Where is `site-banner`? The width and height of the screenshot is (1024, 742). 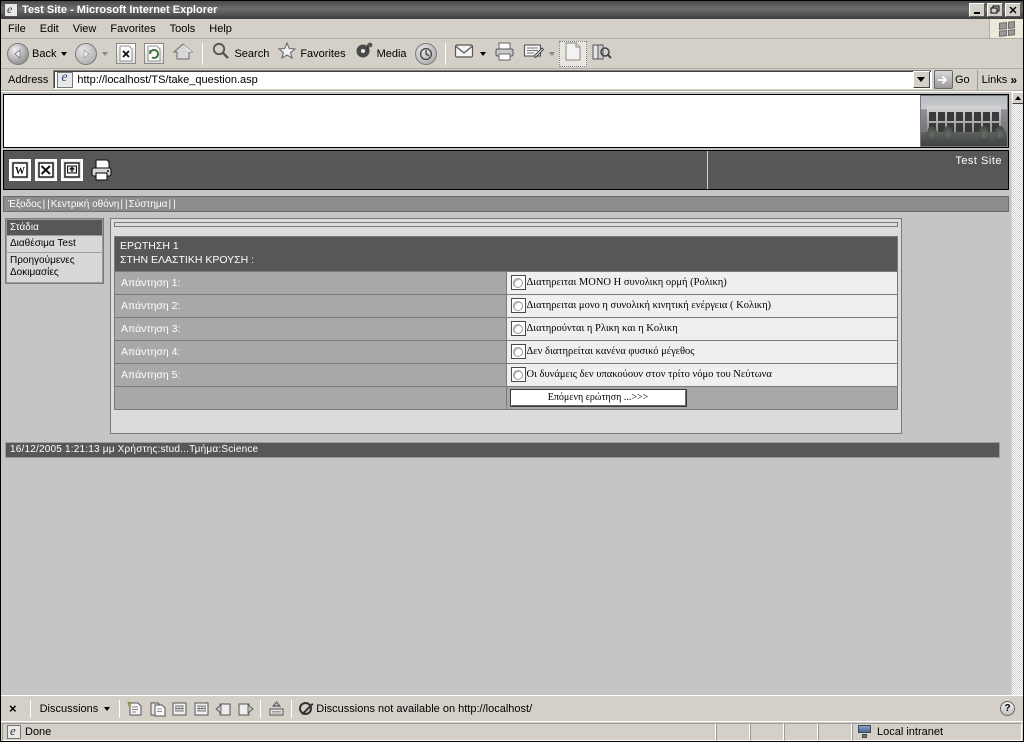 site-banner is located at coordinates (506, 121).